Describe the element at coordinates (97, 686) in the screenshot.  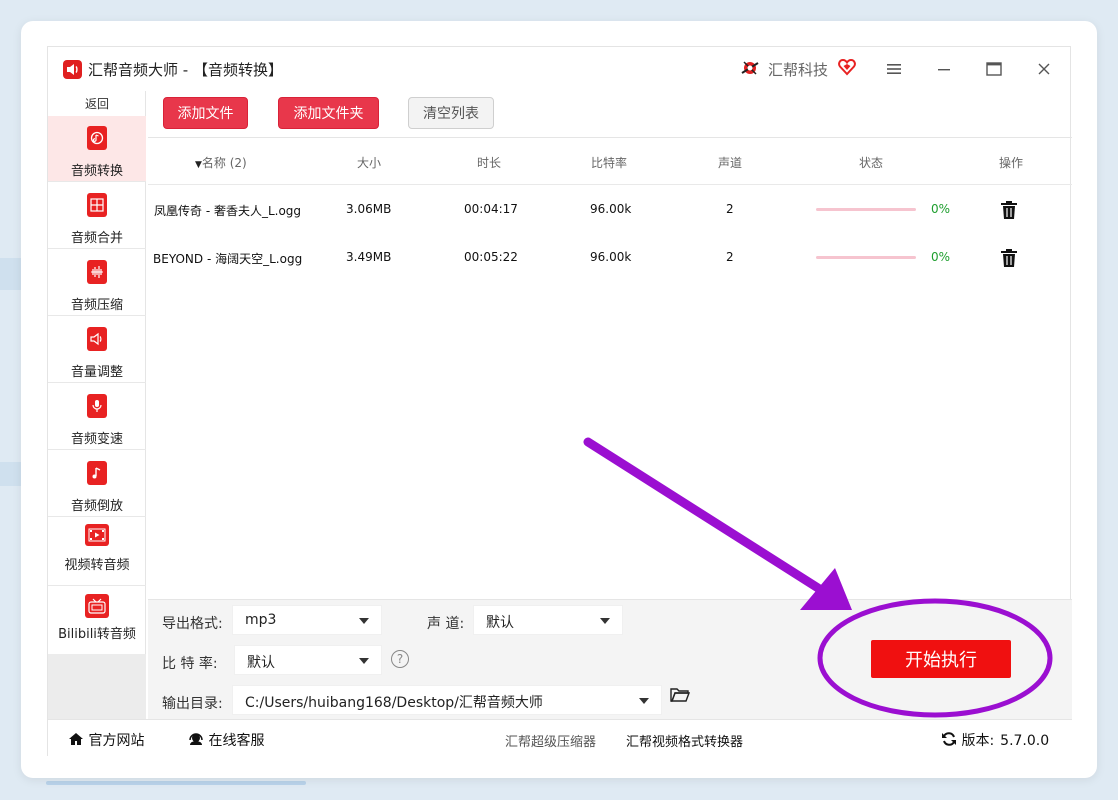
I see `sidebar-spacer` at that location.